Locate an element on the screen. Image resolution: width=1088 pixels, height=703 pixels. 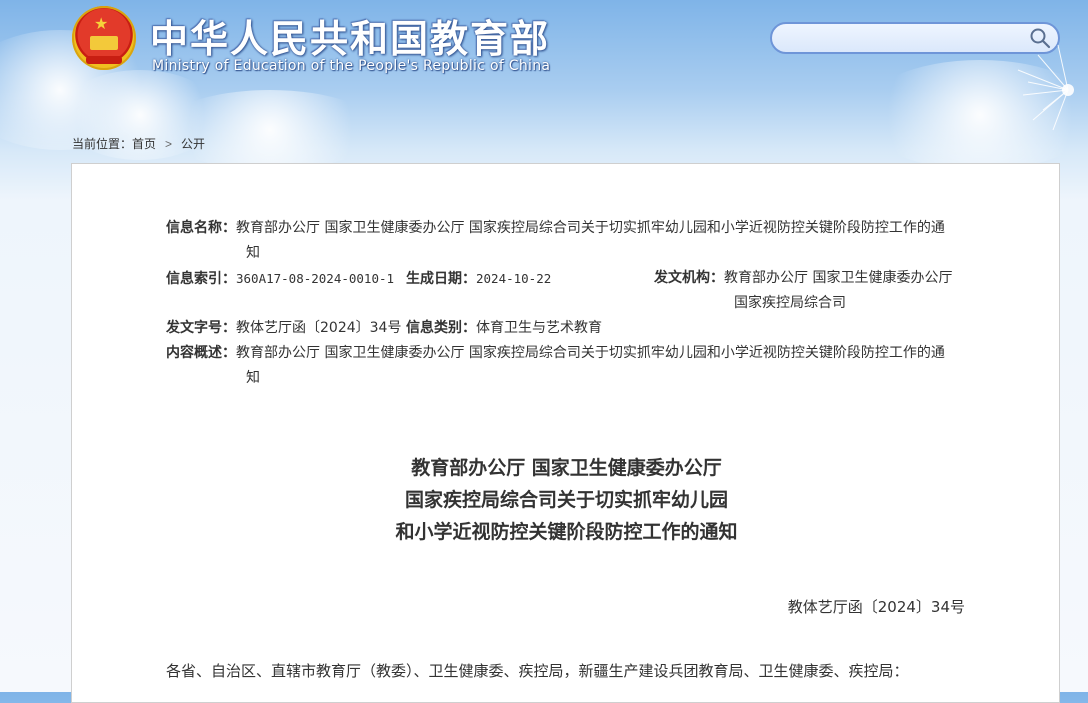
breadcrumb-prefix: 当前位置： is located at coordinates (102, 144).